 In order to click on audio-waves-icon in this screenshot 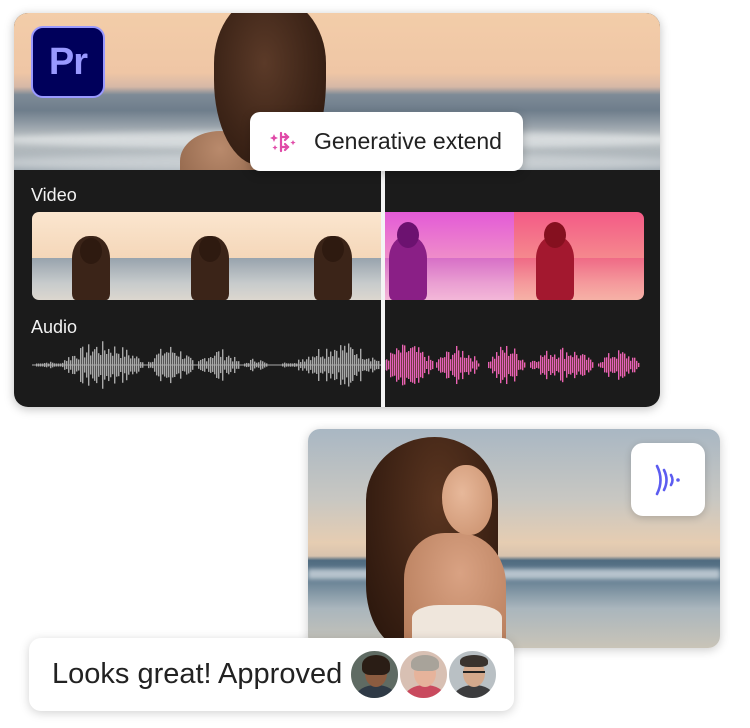, I will do `click(667, 479)`.